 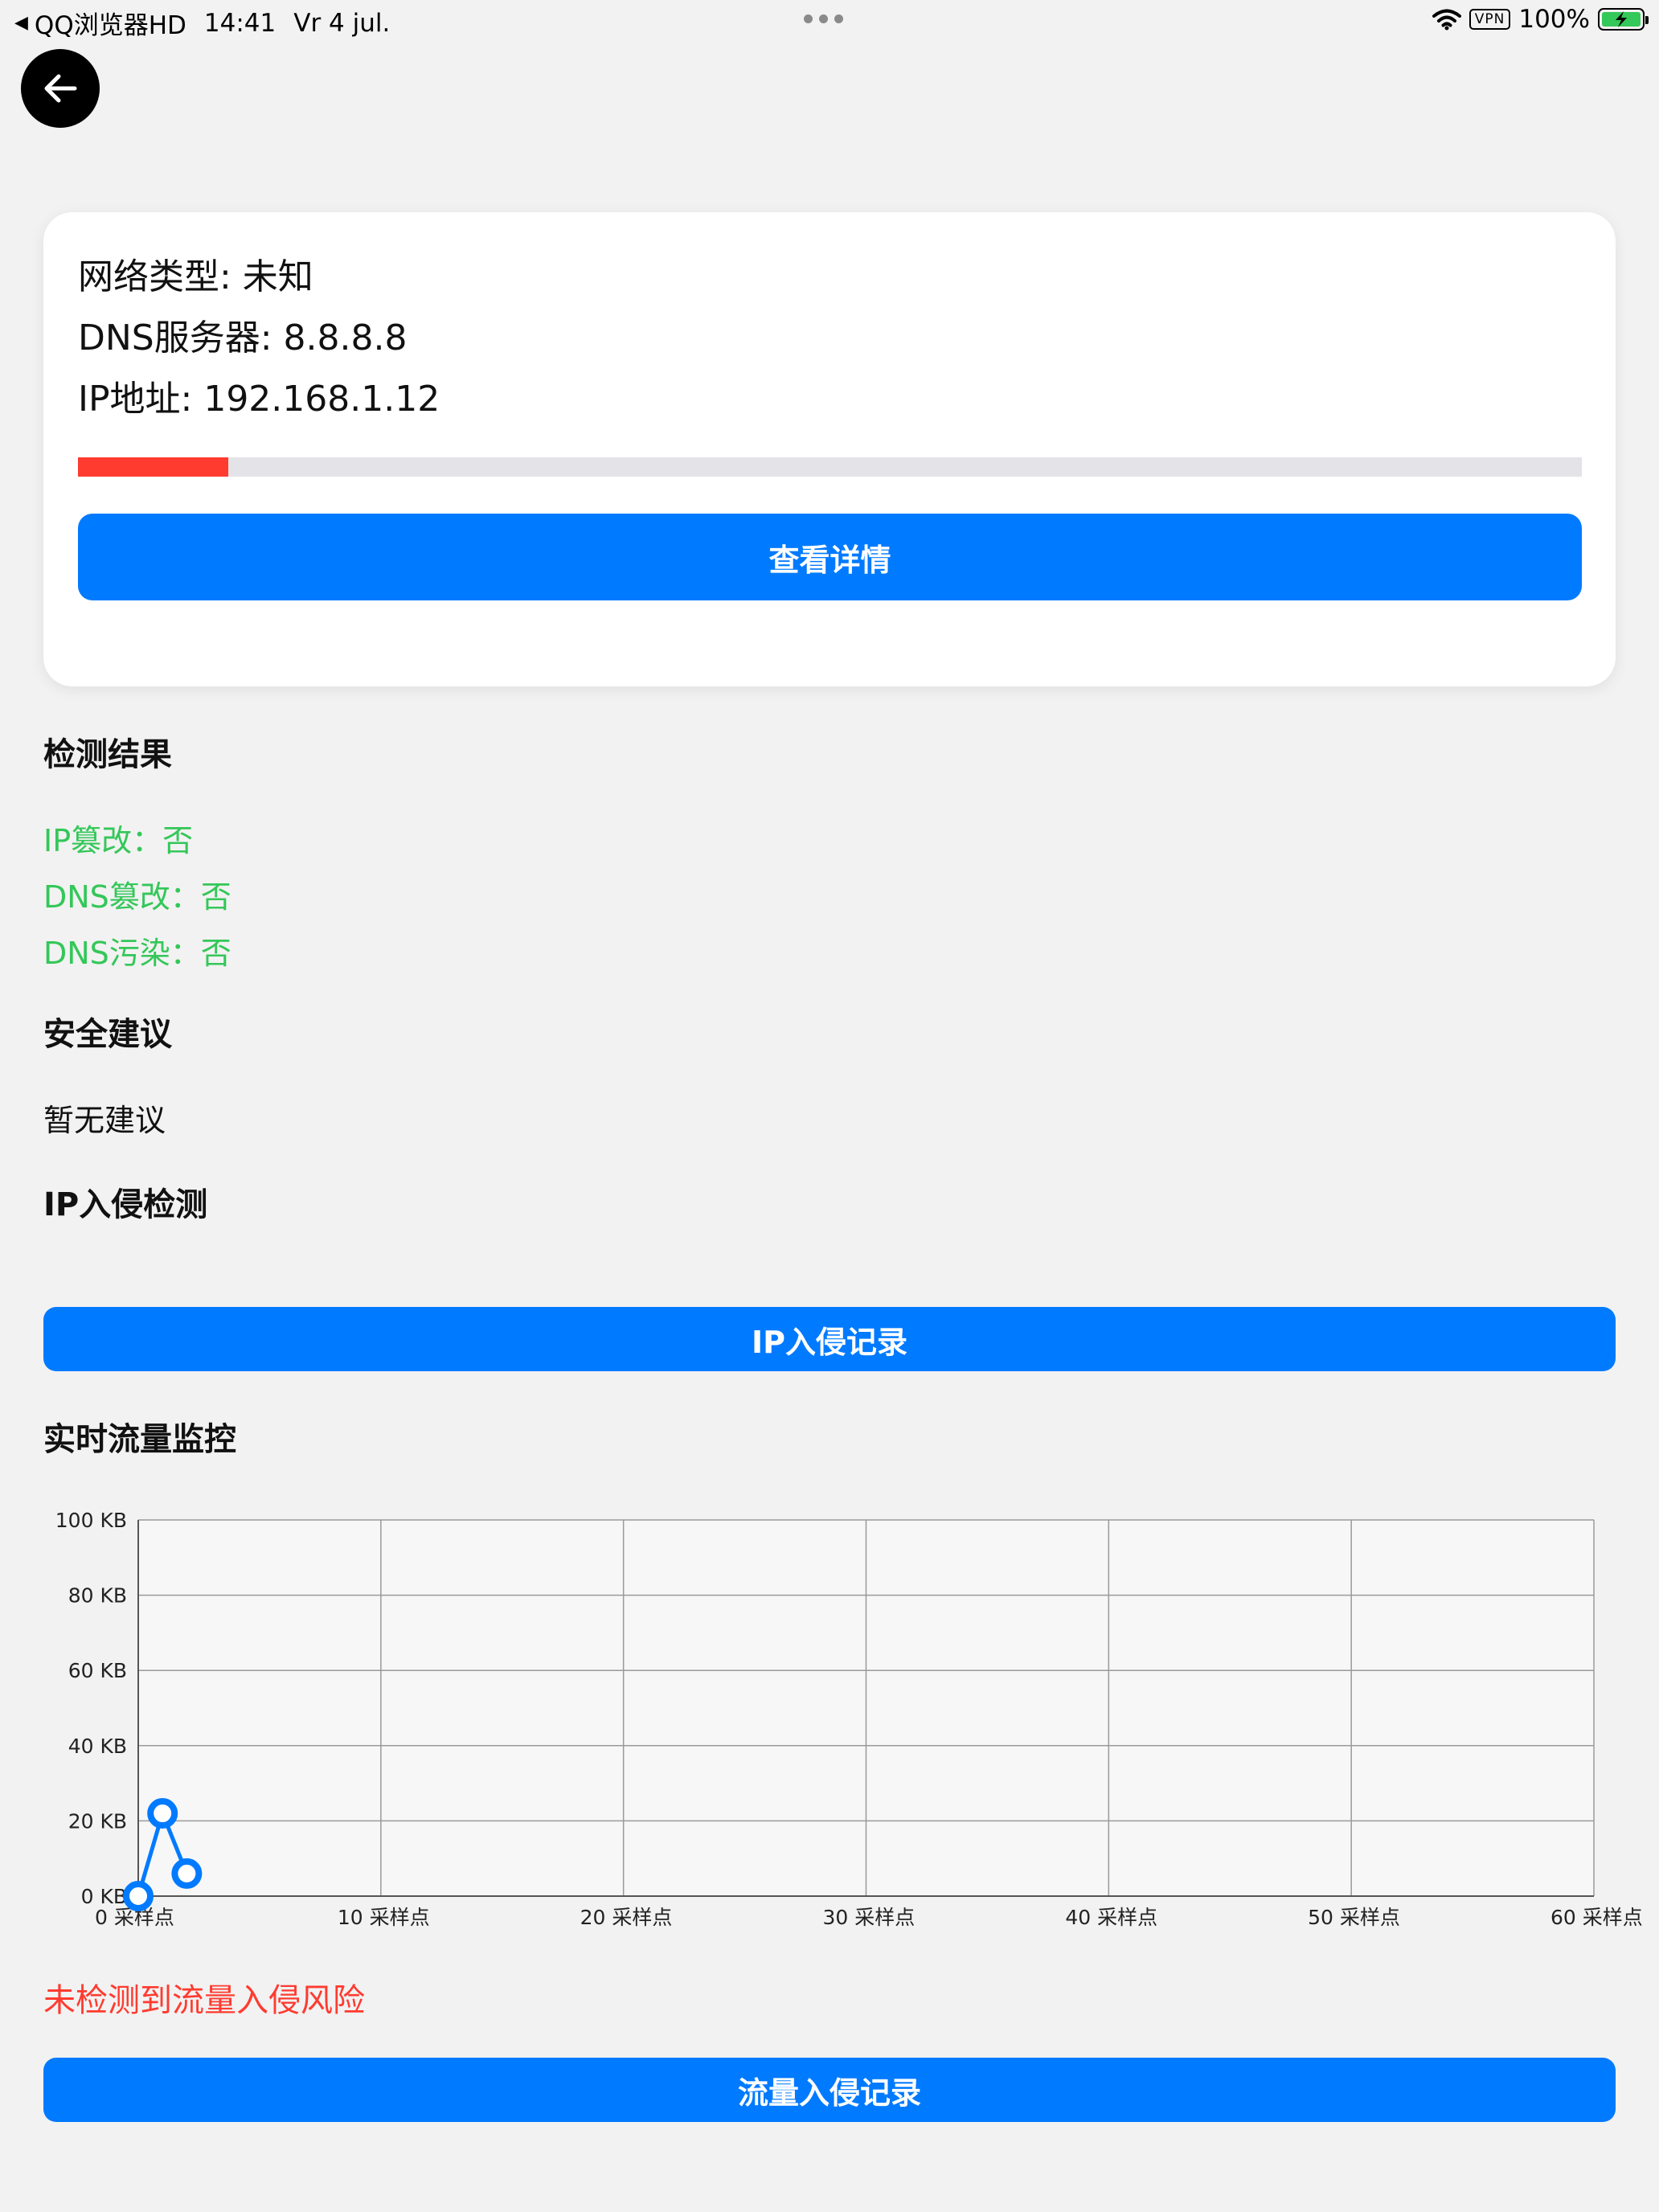 I want to click on status-right: VPN 100%, so click(x=1540, y=19).